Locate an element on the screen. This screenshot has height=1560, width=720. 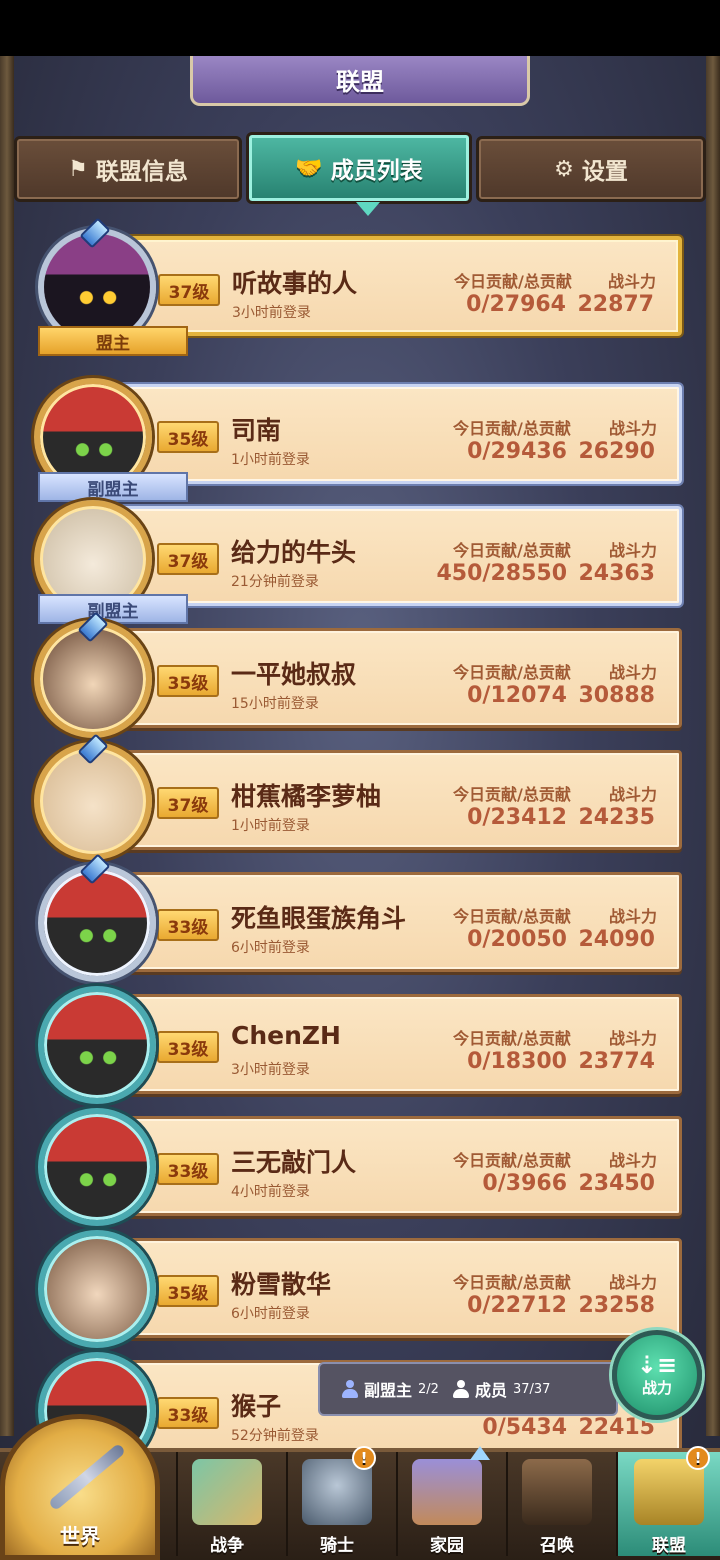
nav-alliance: 联盟 ! is located at coordinates (668, 1501).